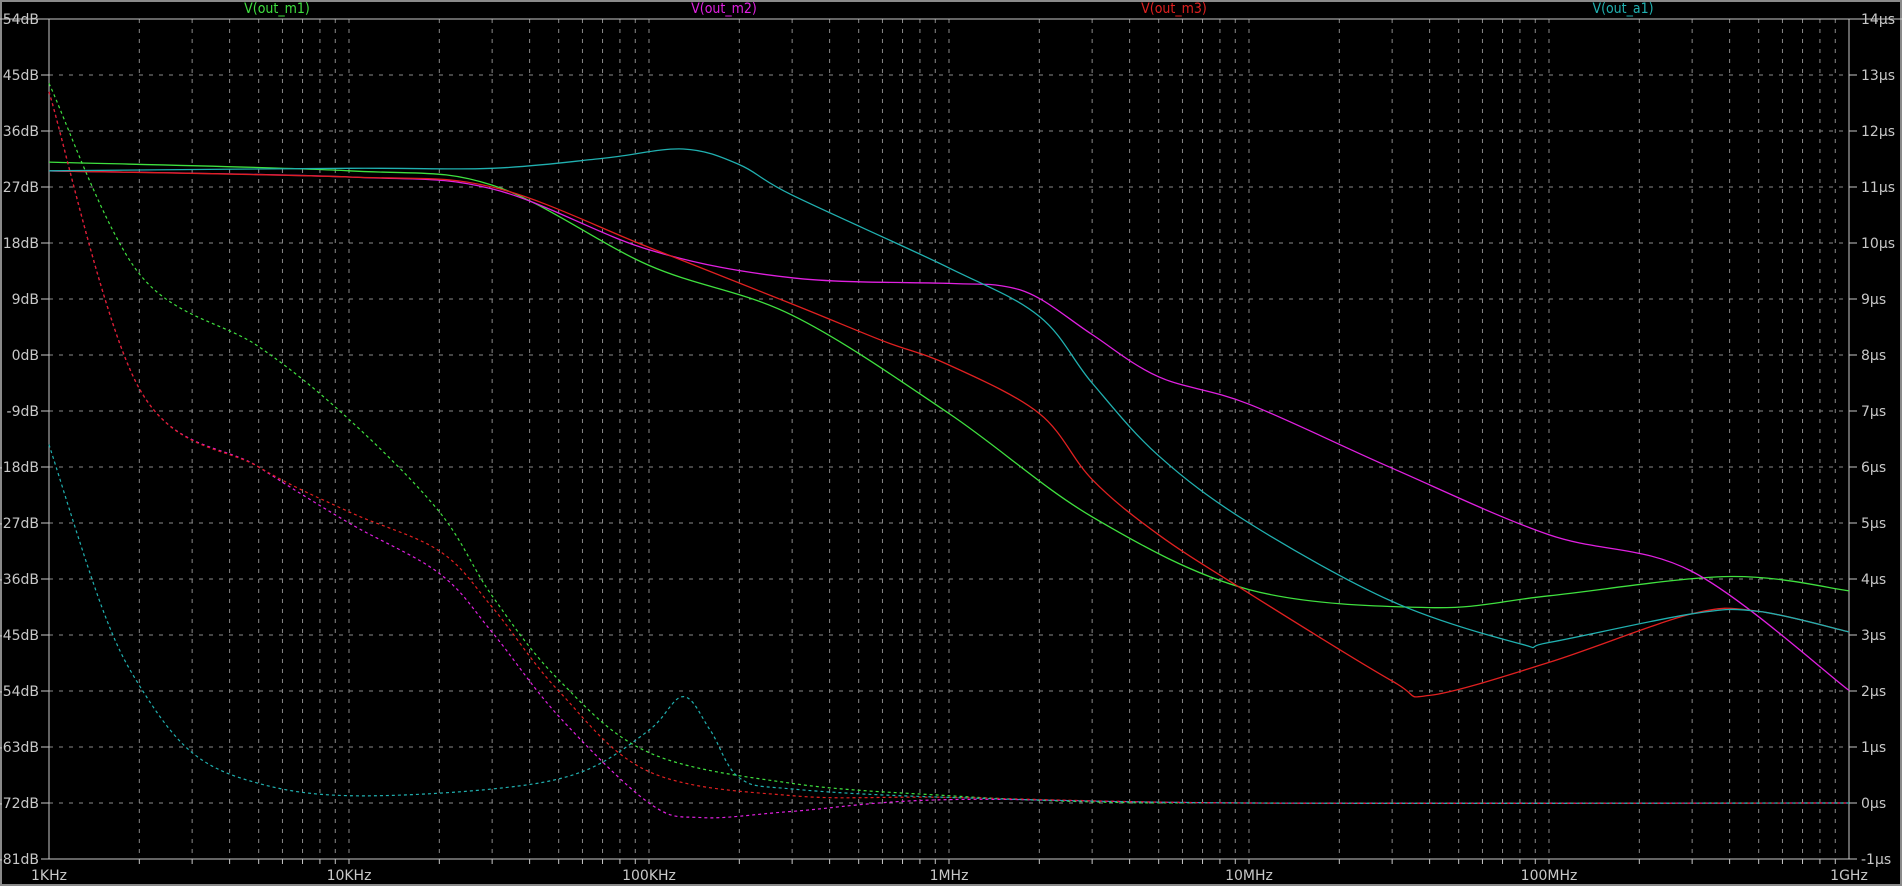 This screenshot has width=1902, height=886. I want to click on x-tick-label: 100KHz, so click(649, 876).